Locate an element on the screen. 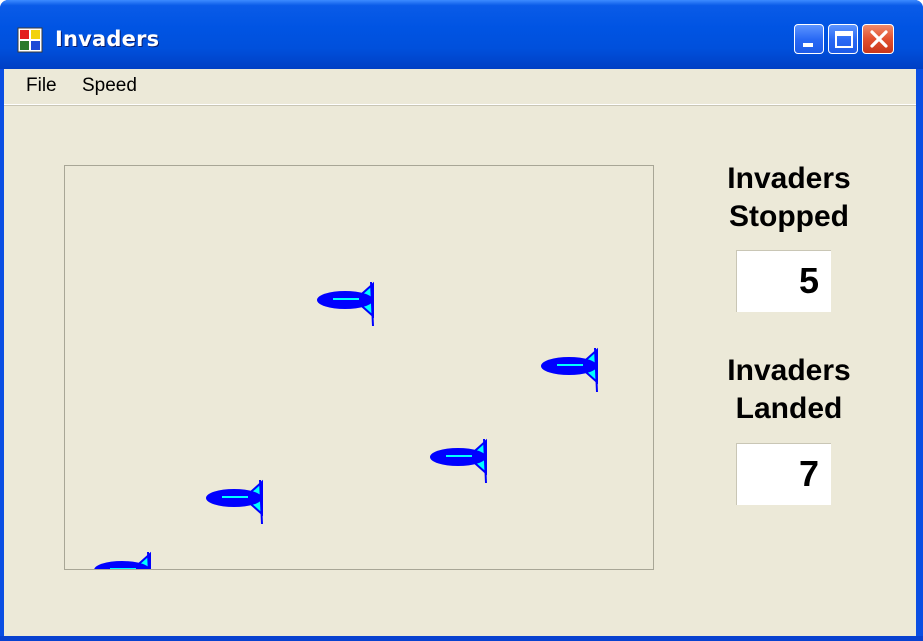 This screenshot has height=641, width=923. invaders-landed-value: 7 is located at coordinates (783, 474).